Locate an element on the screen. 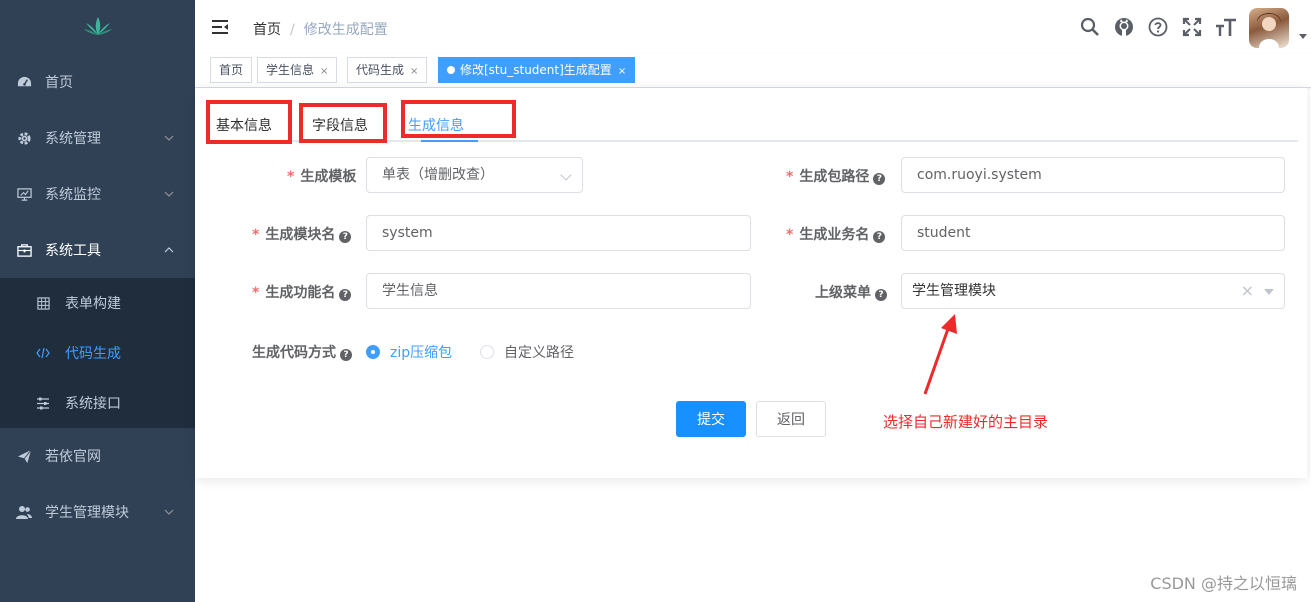  sidebar-item-label: 若依官网 is located at coordinates (73, 457).